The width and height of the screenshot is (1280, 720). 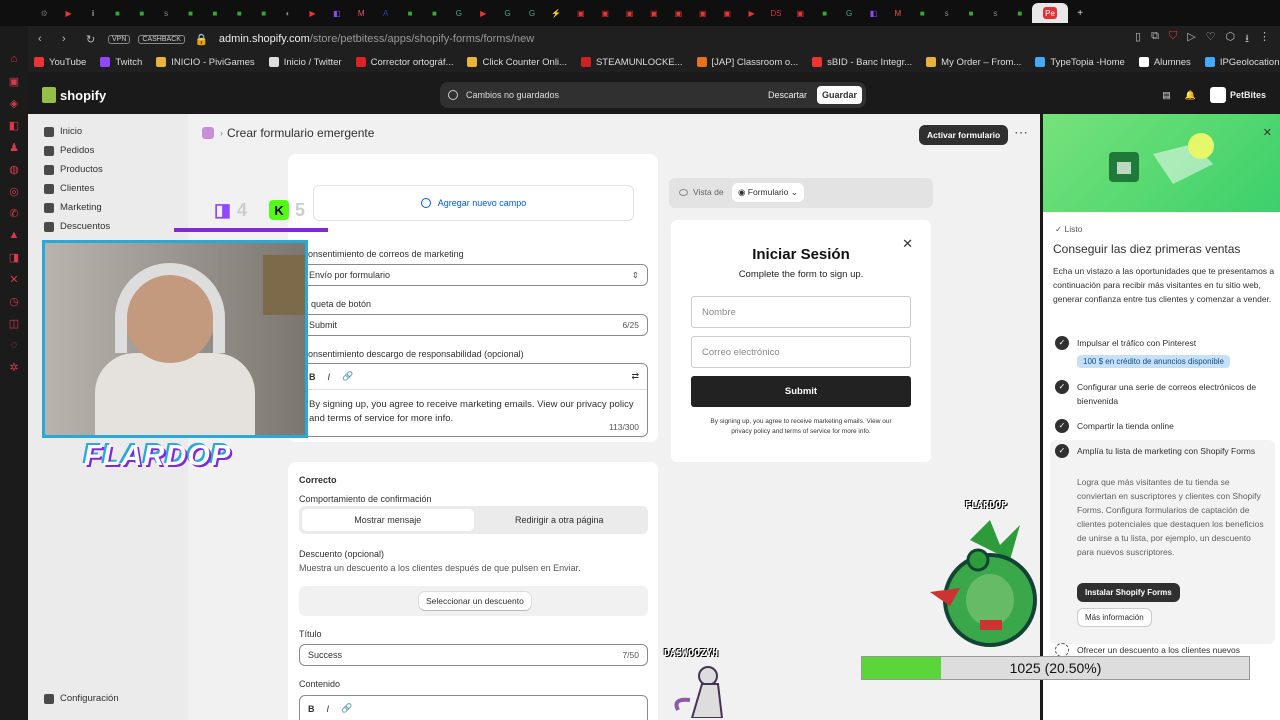 I want to click on sidebar-item-marketing: Marketing, so click(x=108, y=207).